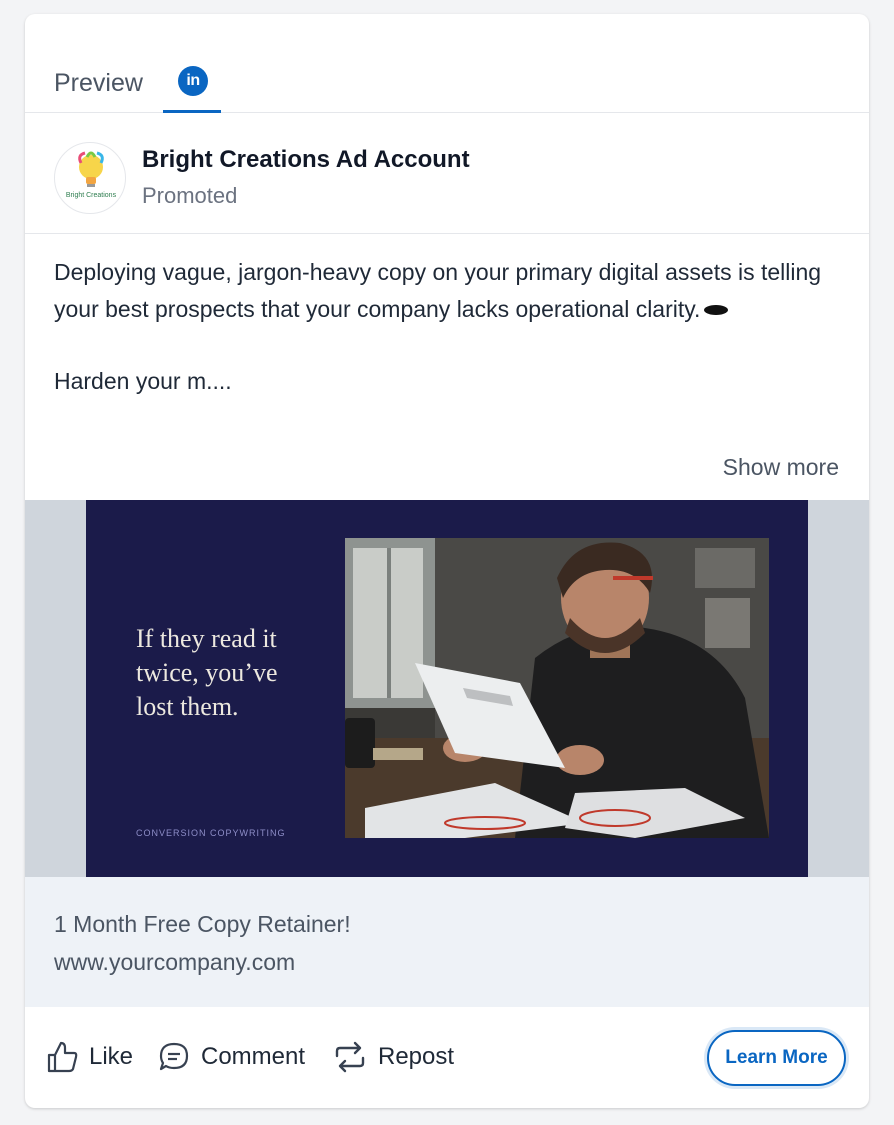 The height and width of the screenshot is (1125, 894). Describe the element at coordinates (187, 706) in the screenshot. I see `creative-headline-line: lost them.` at that location.